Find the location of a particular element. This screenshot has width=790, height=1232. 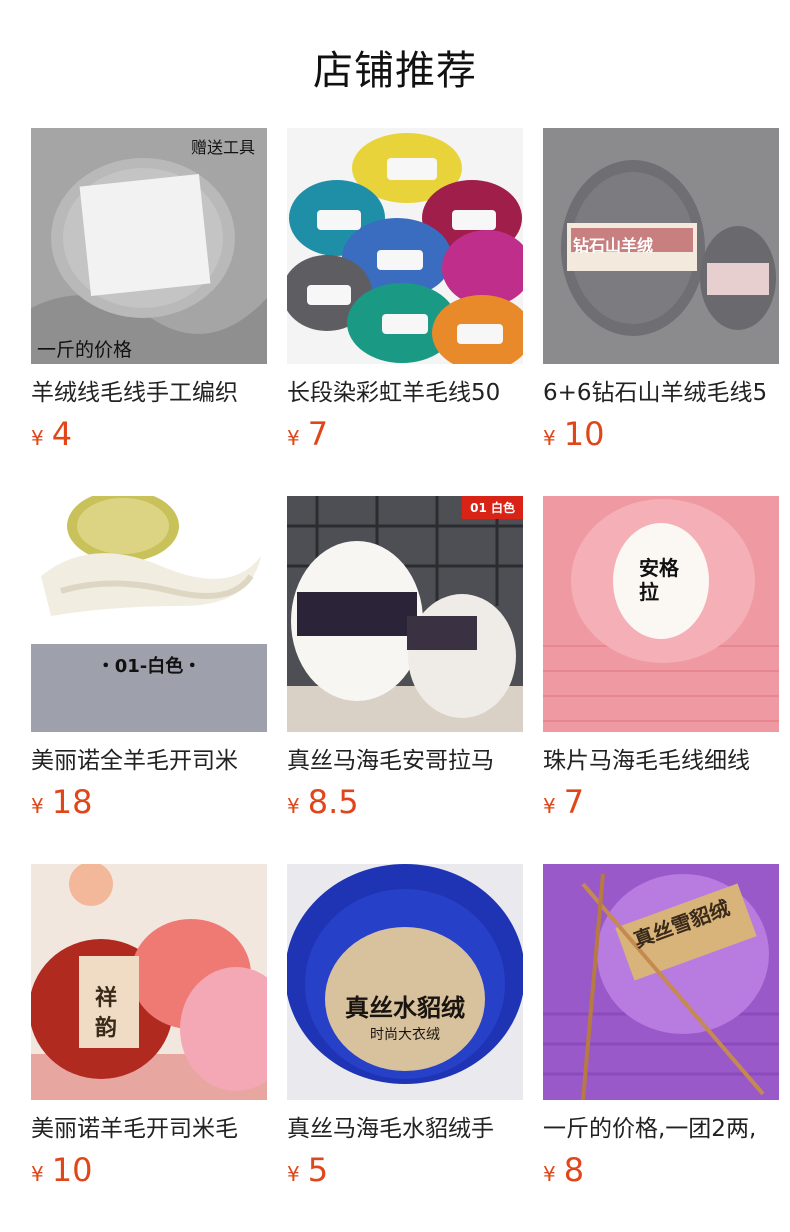

product-image: 祥韵 is located at coordinates (149, 982).